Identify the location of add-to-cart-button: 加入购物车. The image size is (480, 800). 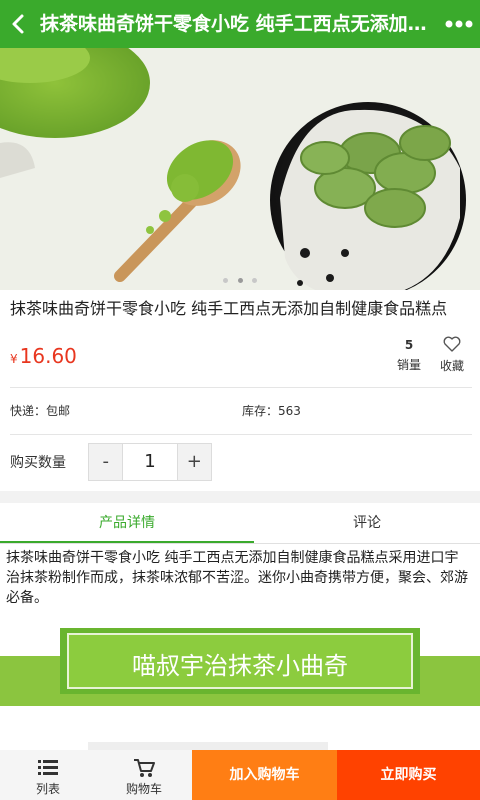
(264, 775).